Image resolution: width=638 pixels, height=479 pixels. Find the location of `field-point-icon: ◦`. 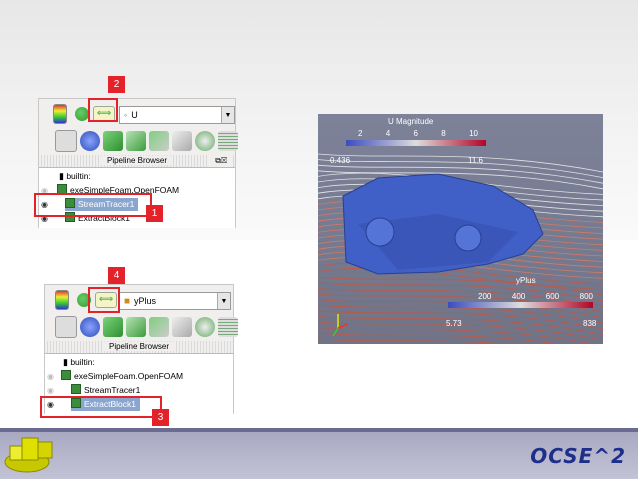

field-point-icon: ◦ is located at coordinates (126, 115).